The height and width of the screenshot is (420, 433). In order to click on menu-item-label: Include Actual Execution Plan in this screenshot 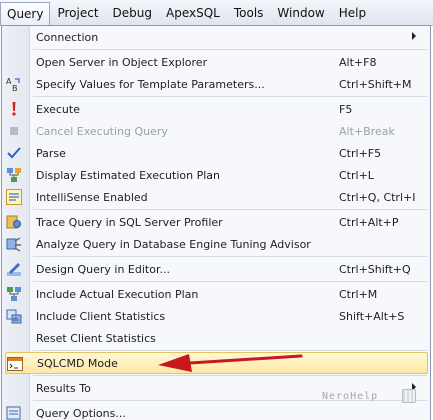, I will do `click(117, 294)`.